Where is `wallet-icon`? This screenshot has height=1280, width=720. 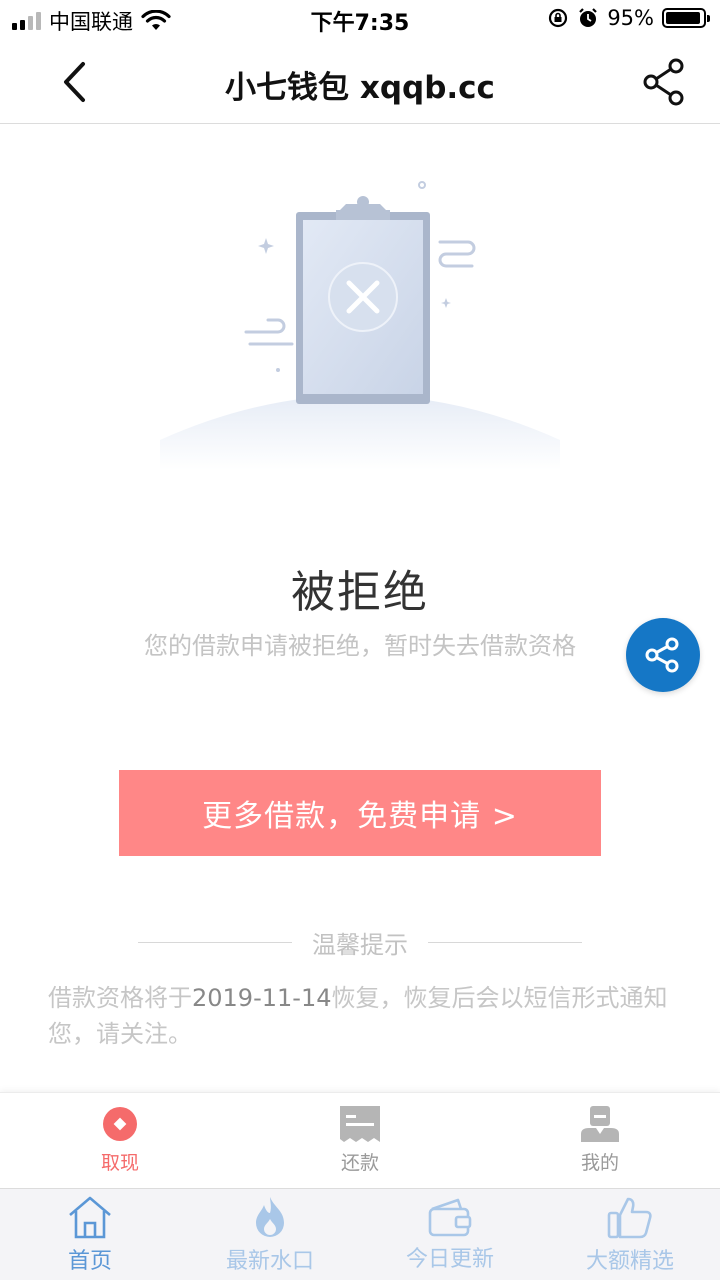
wallet-icon is located at coordinates (450, 1217).